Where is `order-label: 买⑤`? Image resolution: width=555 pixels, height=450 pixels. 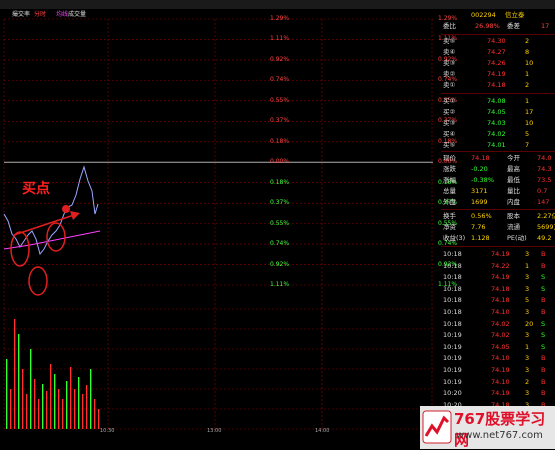 order-label: 买⑤ is located at coordinates (449, 145).